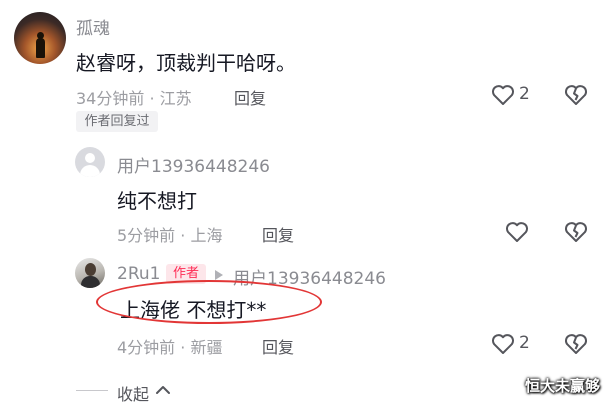  I want to click on author-replied-badge: 作者回复过, so click(117, 121).